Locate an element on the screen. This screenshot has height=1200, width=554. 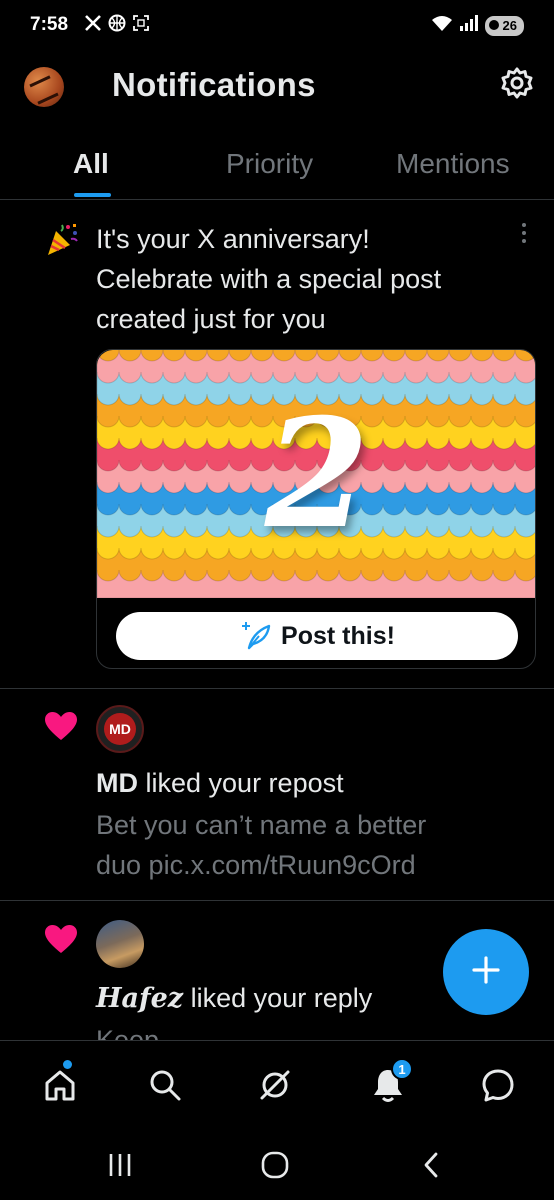
party-popper-icon is located at coordinates (62, 239).